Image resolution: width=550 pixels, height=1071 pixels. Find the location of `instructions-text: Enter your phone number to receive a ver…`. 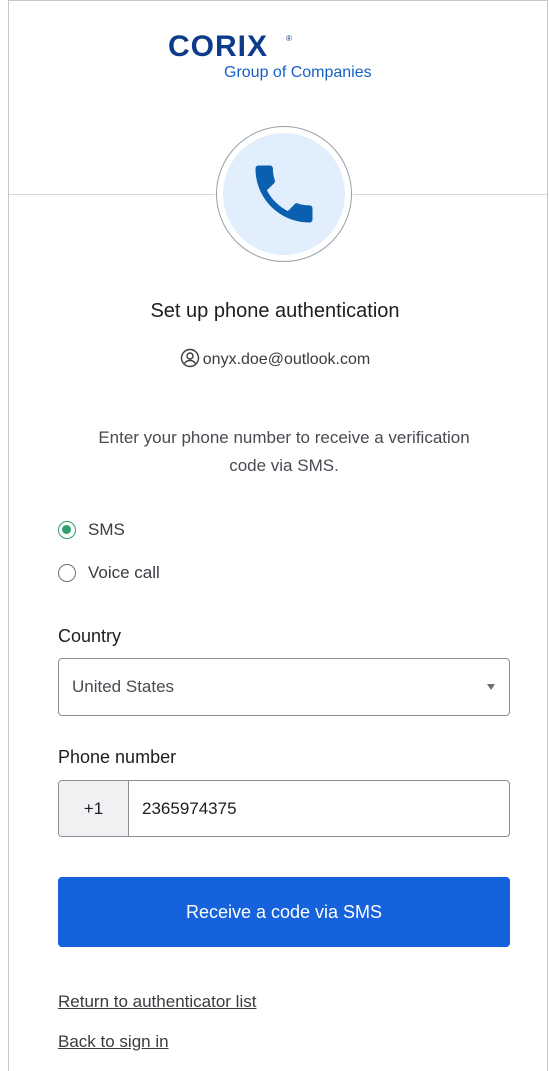

instructions-text: Enter your phone number to receive a ver… is located at coordinates (284, 451).